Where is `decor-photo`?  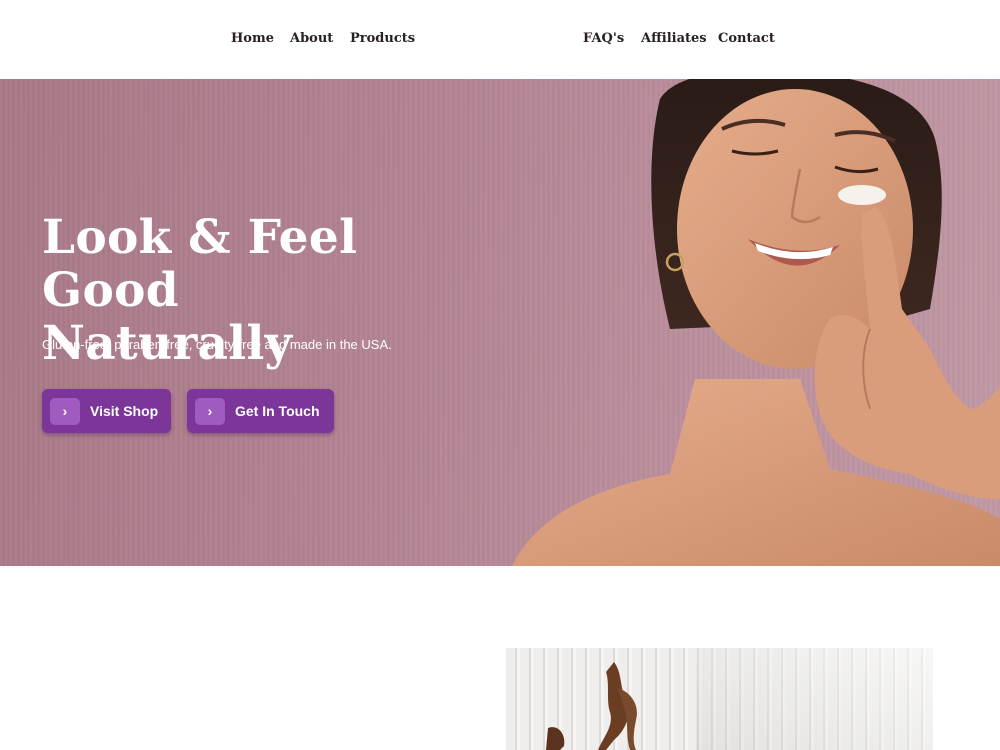 decor-photo is located at coordinates (719, 699).